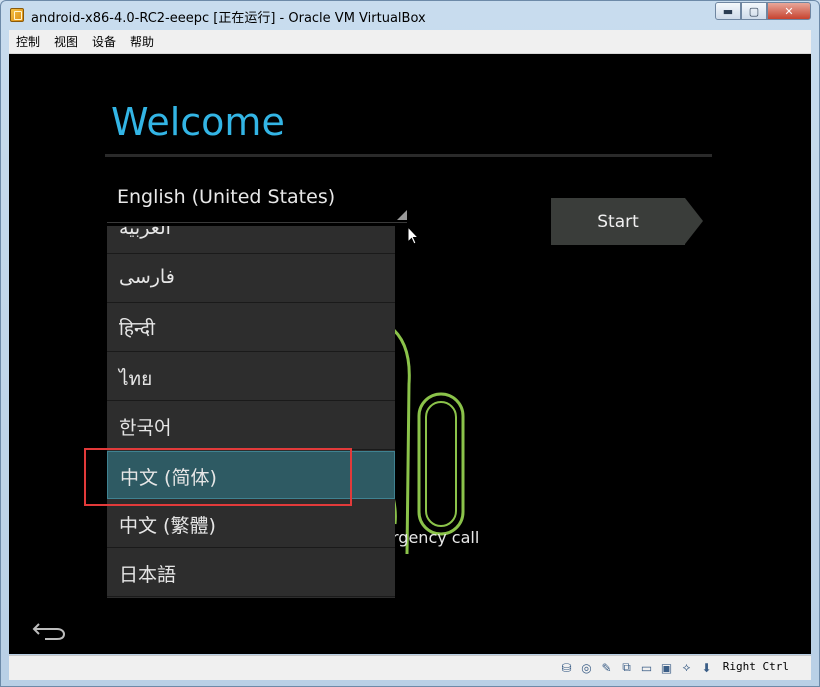 The image size is (820, 687). What do you see at coordinates (410, 42) in the screenshot?
I see `menu-bar: 控制 视图 设备 帮助` at bounding box center [410, 42].